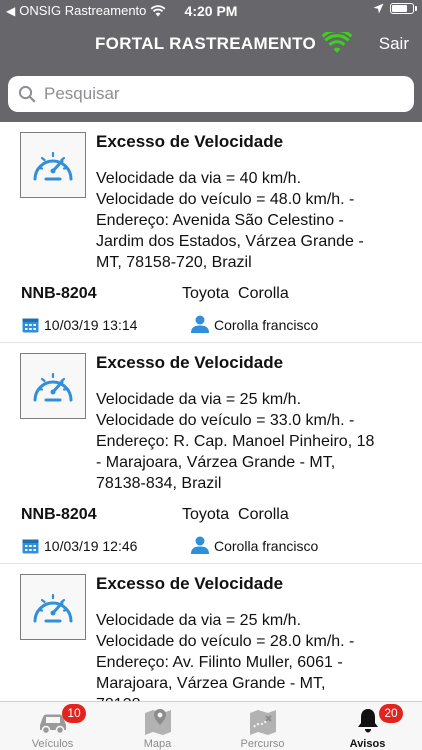  I want to click on alert-line: Jardim dos Estados, Várzea Grande -, so click(230, 241).